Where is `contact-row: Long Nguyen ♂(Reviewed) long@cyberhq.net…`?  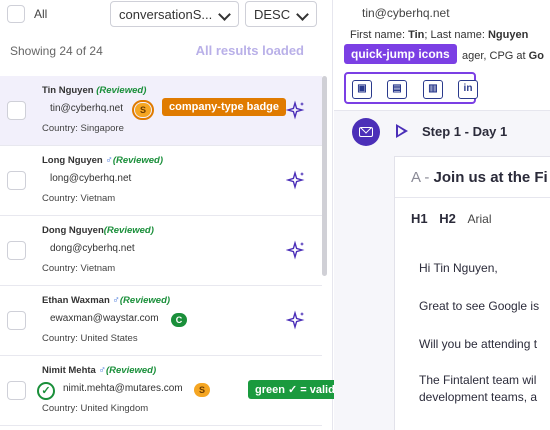 contact-row: Long Nguyen ♂(Reviewed) long@cyberhq.net… is located at coordinates (161, 181).